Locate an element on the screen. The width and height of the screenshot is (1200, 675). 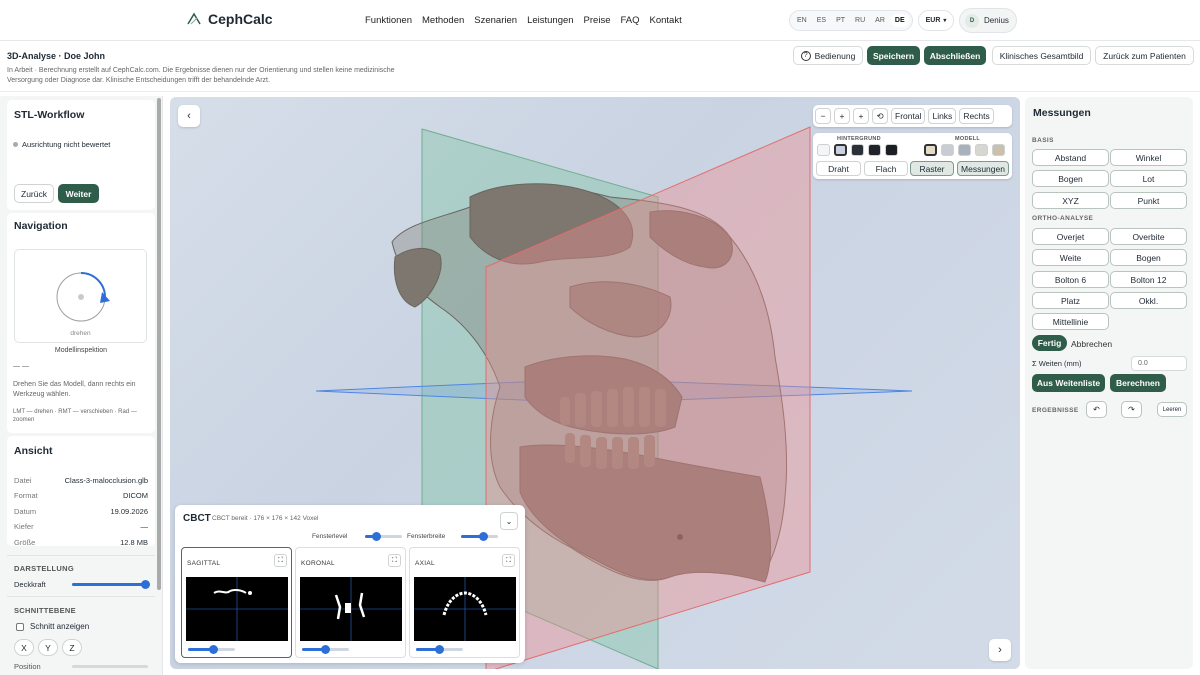
workflow-back-button: Zurück is located at coordinates (34, 193).